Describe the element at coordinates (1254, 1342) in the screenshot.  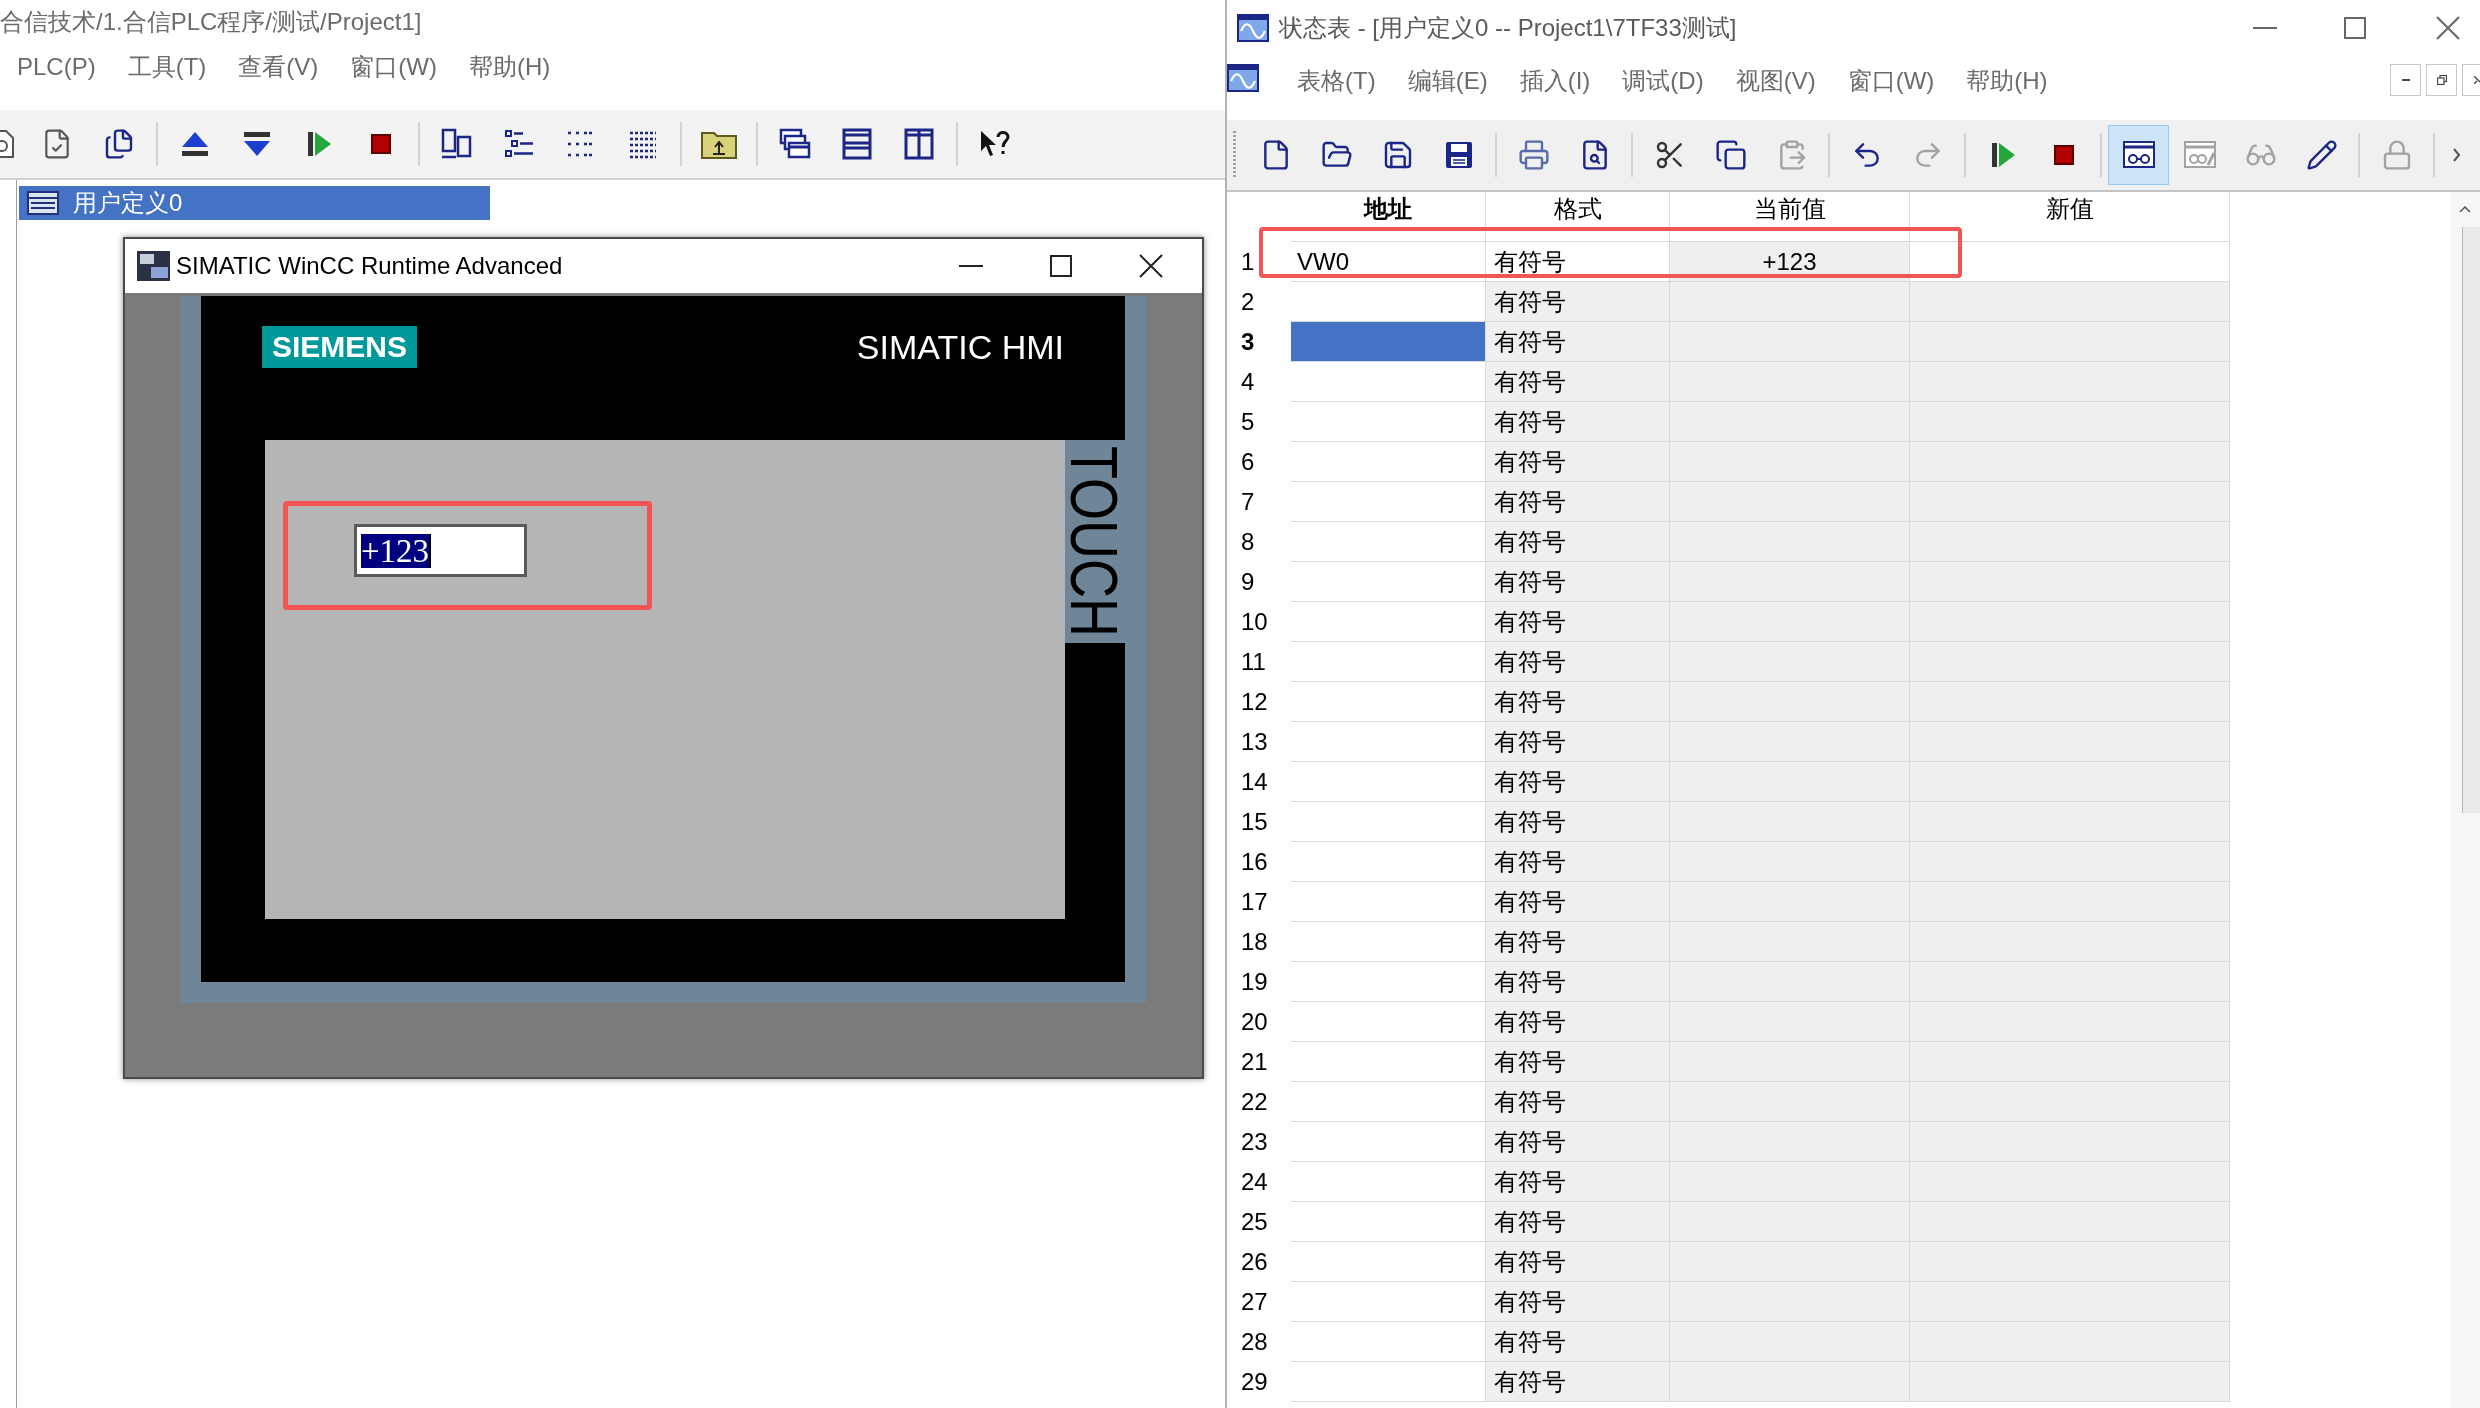
I see `row-number: 28` at that location.